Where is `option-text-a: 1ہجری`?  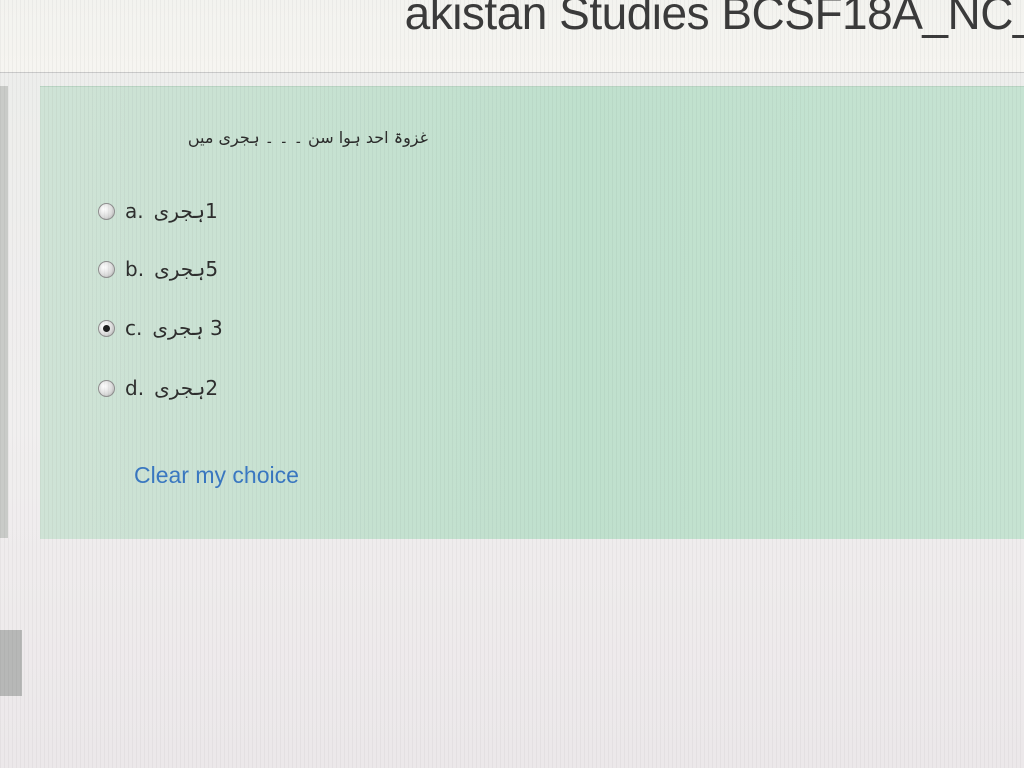 option-text-a: 1ہجری is located at coordinates (185, 211).